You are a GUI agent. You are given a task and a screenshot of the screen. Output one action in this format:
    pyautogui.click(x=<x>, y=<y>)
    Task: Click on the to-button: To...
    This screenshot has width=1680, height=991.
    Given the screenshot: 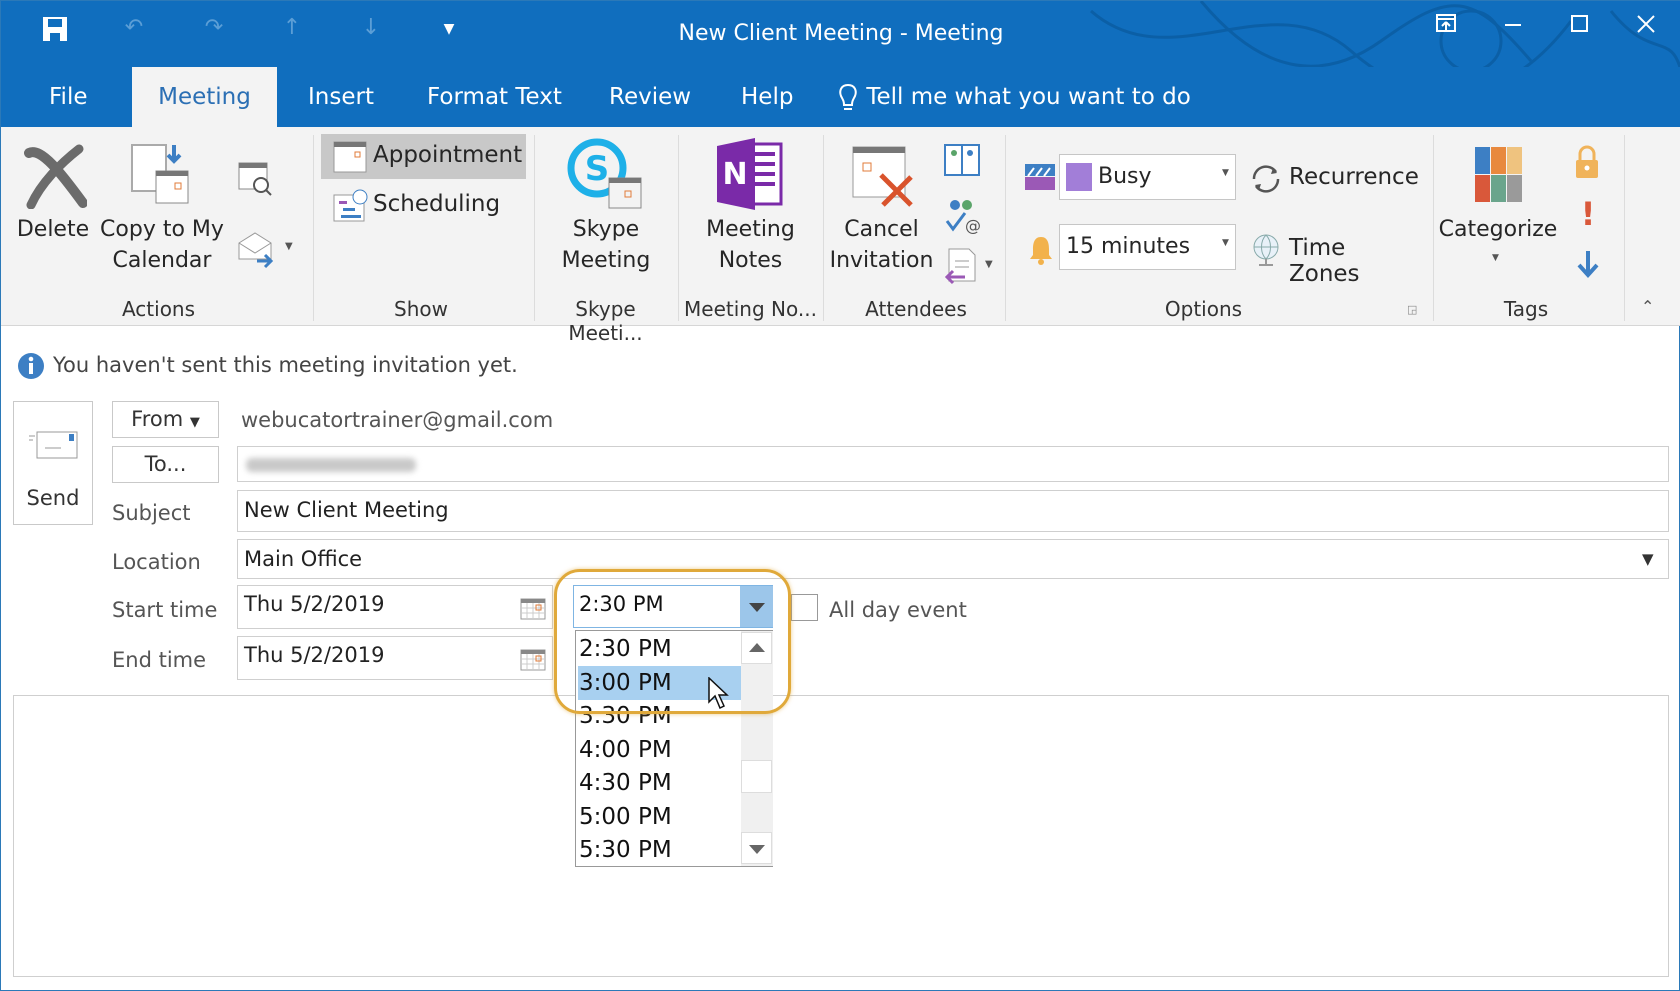 What is the action you would take?
    pyautogui.click(x=165, y=464)
    